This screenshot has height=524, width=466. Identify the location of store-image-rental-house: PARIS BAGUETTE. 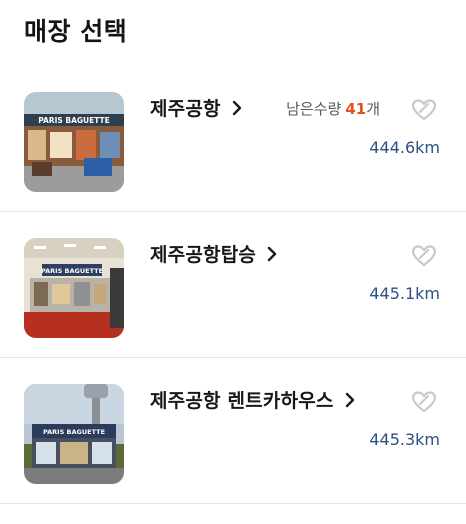
(74, 434).